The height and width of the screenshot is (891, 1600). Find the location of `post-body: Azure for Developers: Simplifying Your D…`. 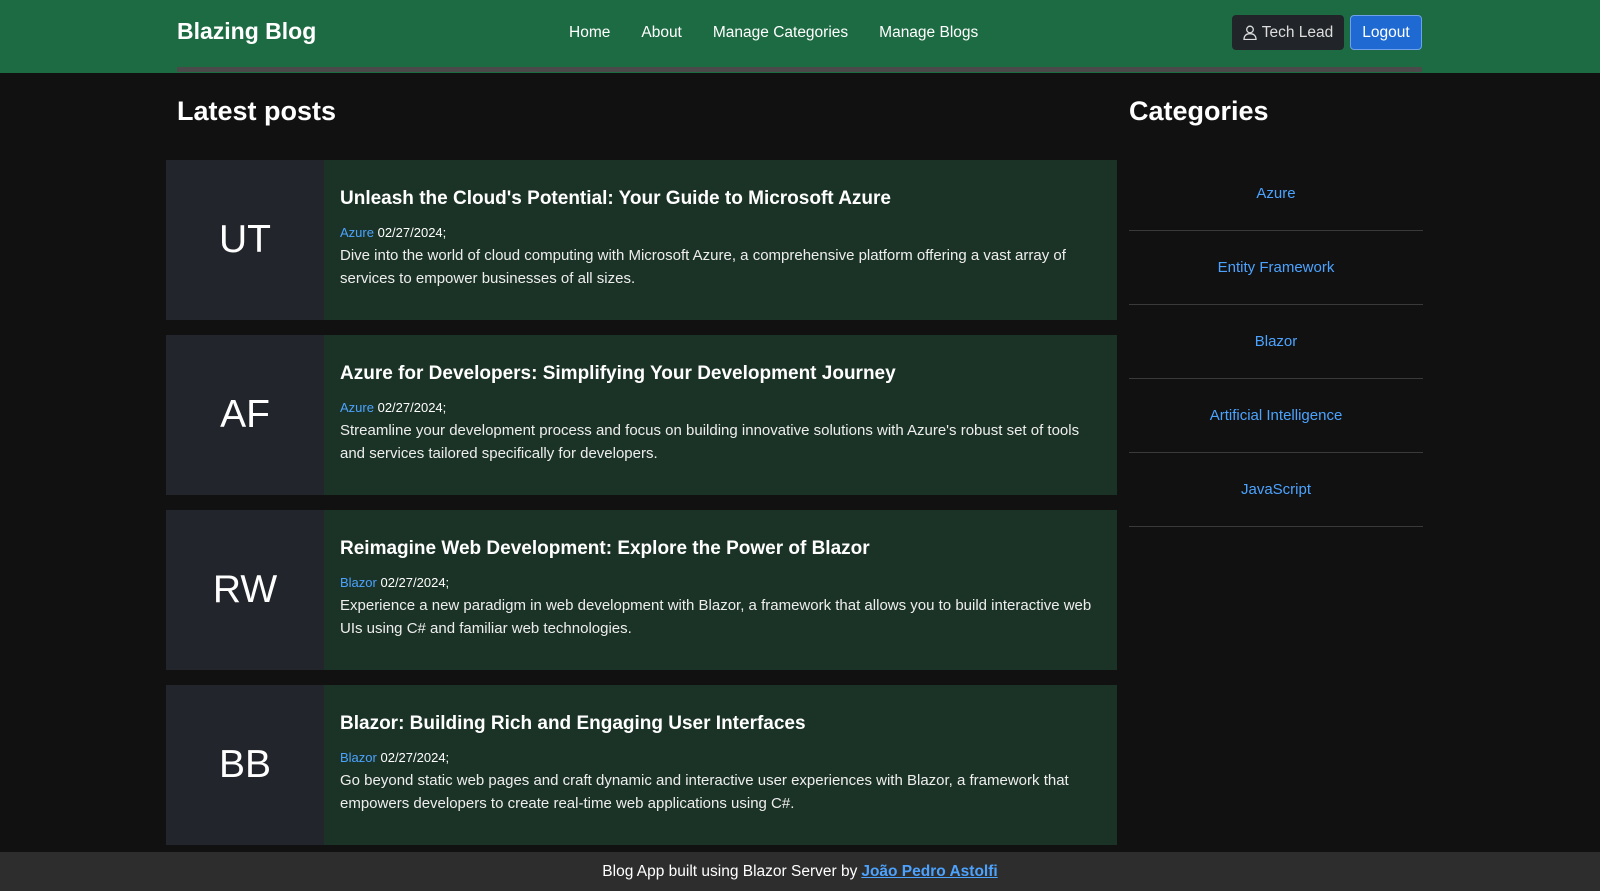

post-body: Azure for Developers: Simplifying Your D… is located at coordinates (720, 415).